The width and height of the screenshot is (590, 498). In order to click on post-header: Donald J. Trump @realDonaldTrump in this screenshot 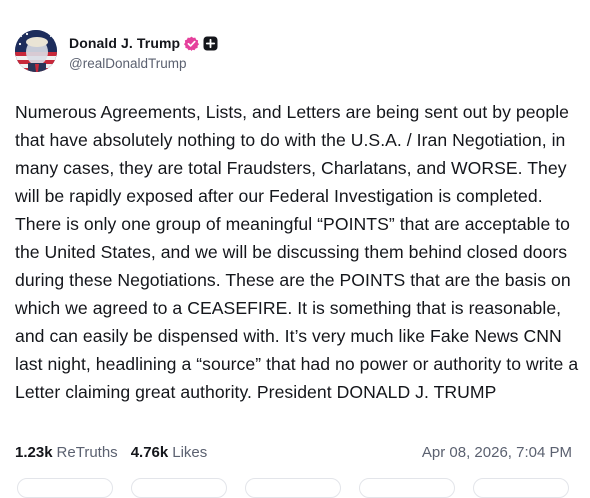, I will do `click(116, 51)`.